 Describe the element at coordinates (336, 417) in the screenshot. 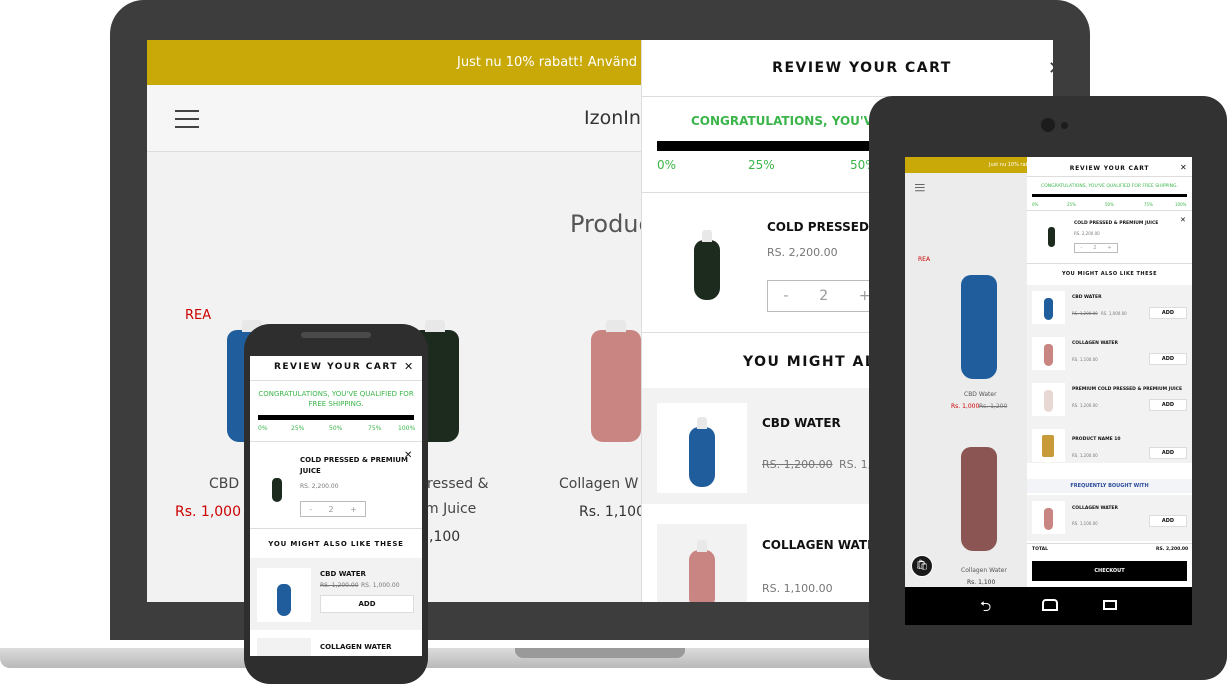

I see `shipping-progress-bar` at that location.